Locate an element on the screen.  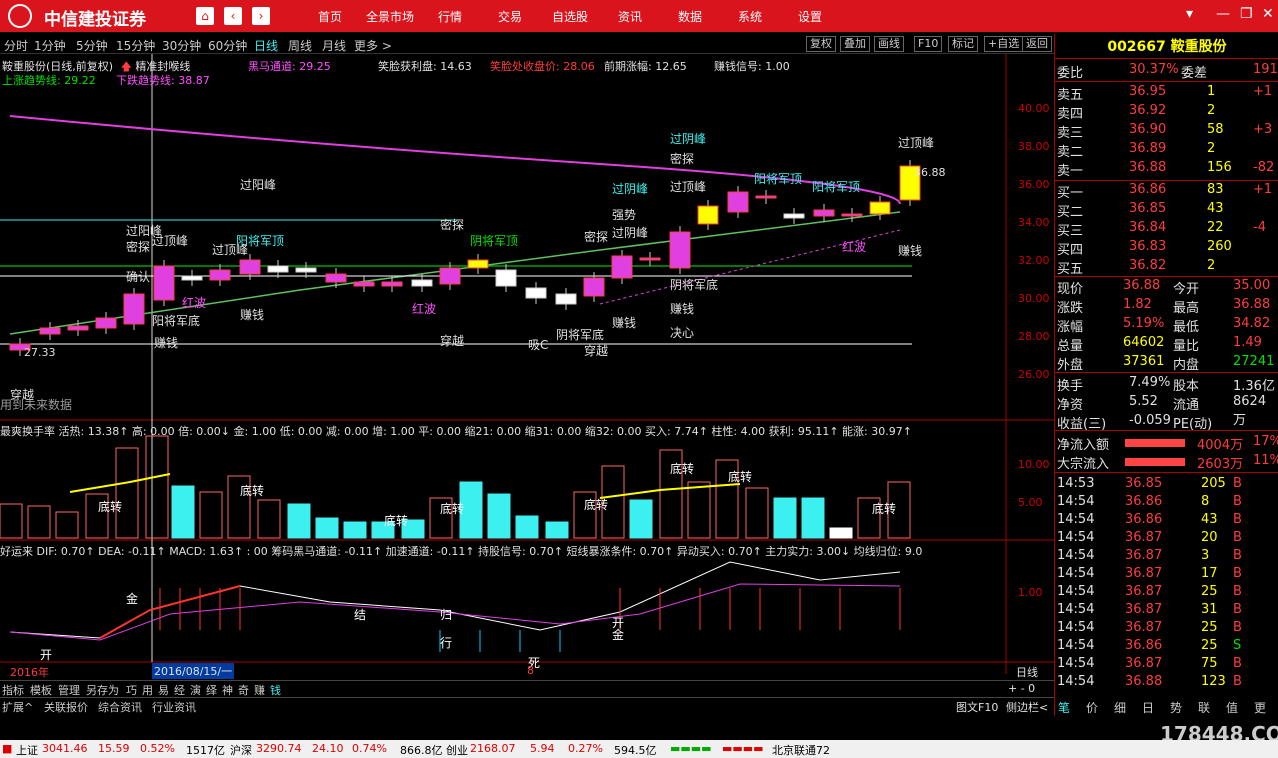
volume-signal-label: 底转 is located at coordinates (452, 509).